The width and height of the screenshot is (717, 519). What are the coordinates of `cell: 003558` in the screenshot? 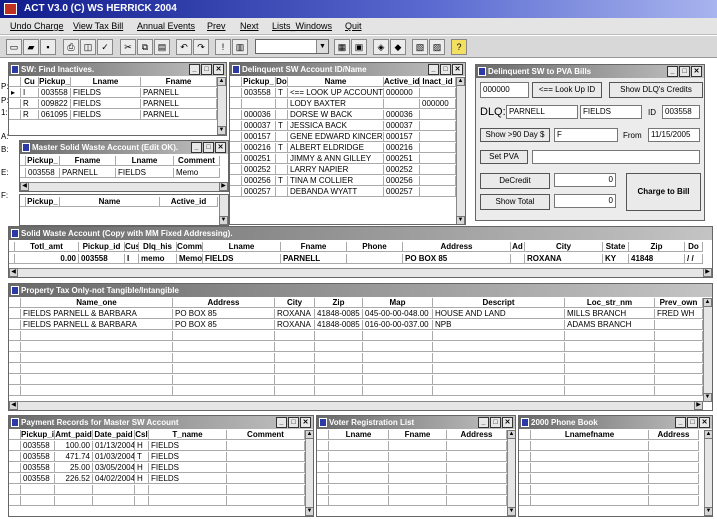 It's located at (38, 446).